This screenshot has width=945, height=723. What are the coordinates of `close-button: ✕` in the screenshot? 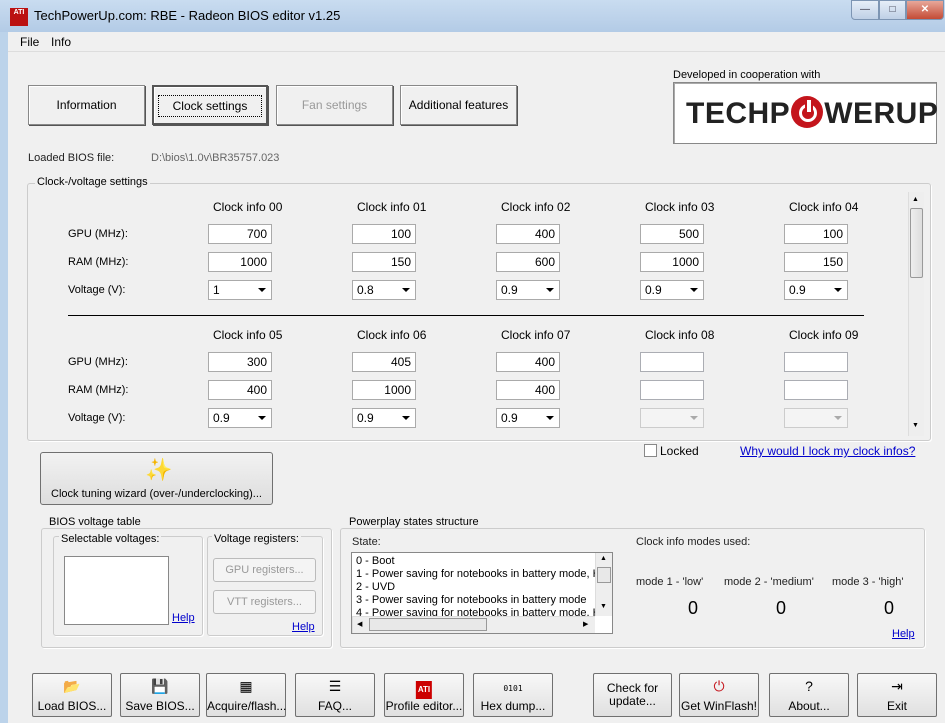 It's located at (925, 10).